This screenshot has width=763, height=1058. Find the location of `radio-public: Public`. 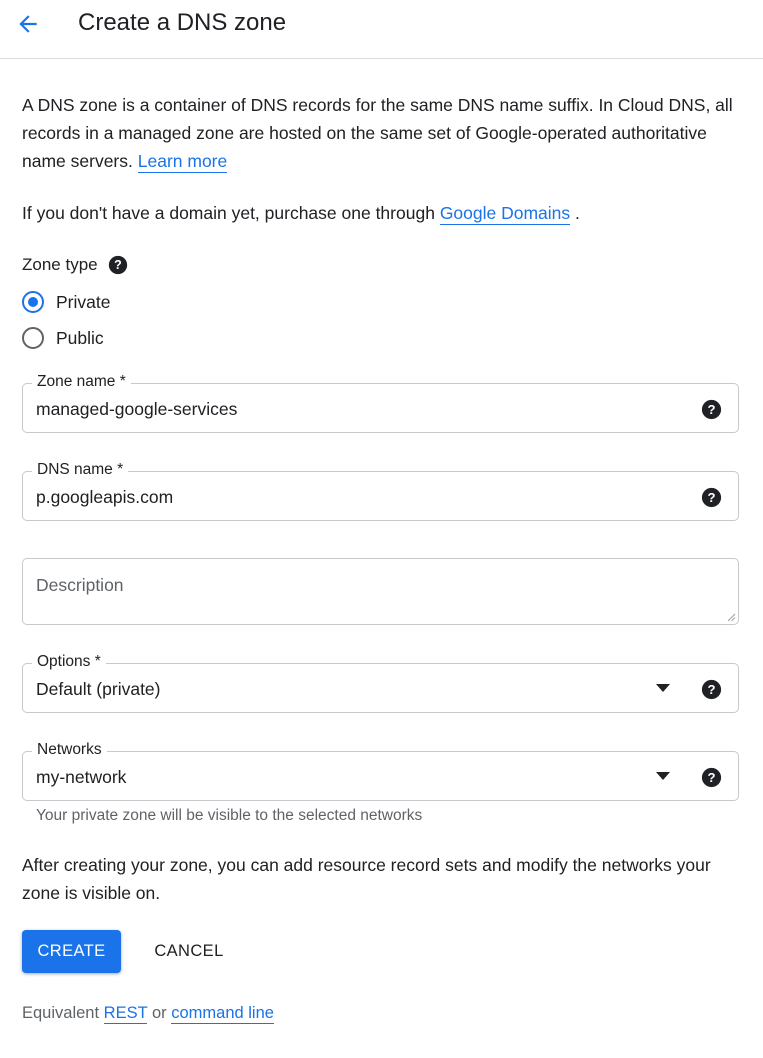

radio-public: Public is located at coordinates (63, 338).